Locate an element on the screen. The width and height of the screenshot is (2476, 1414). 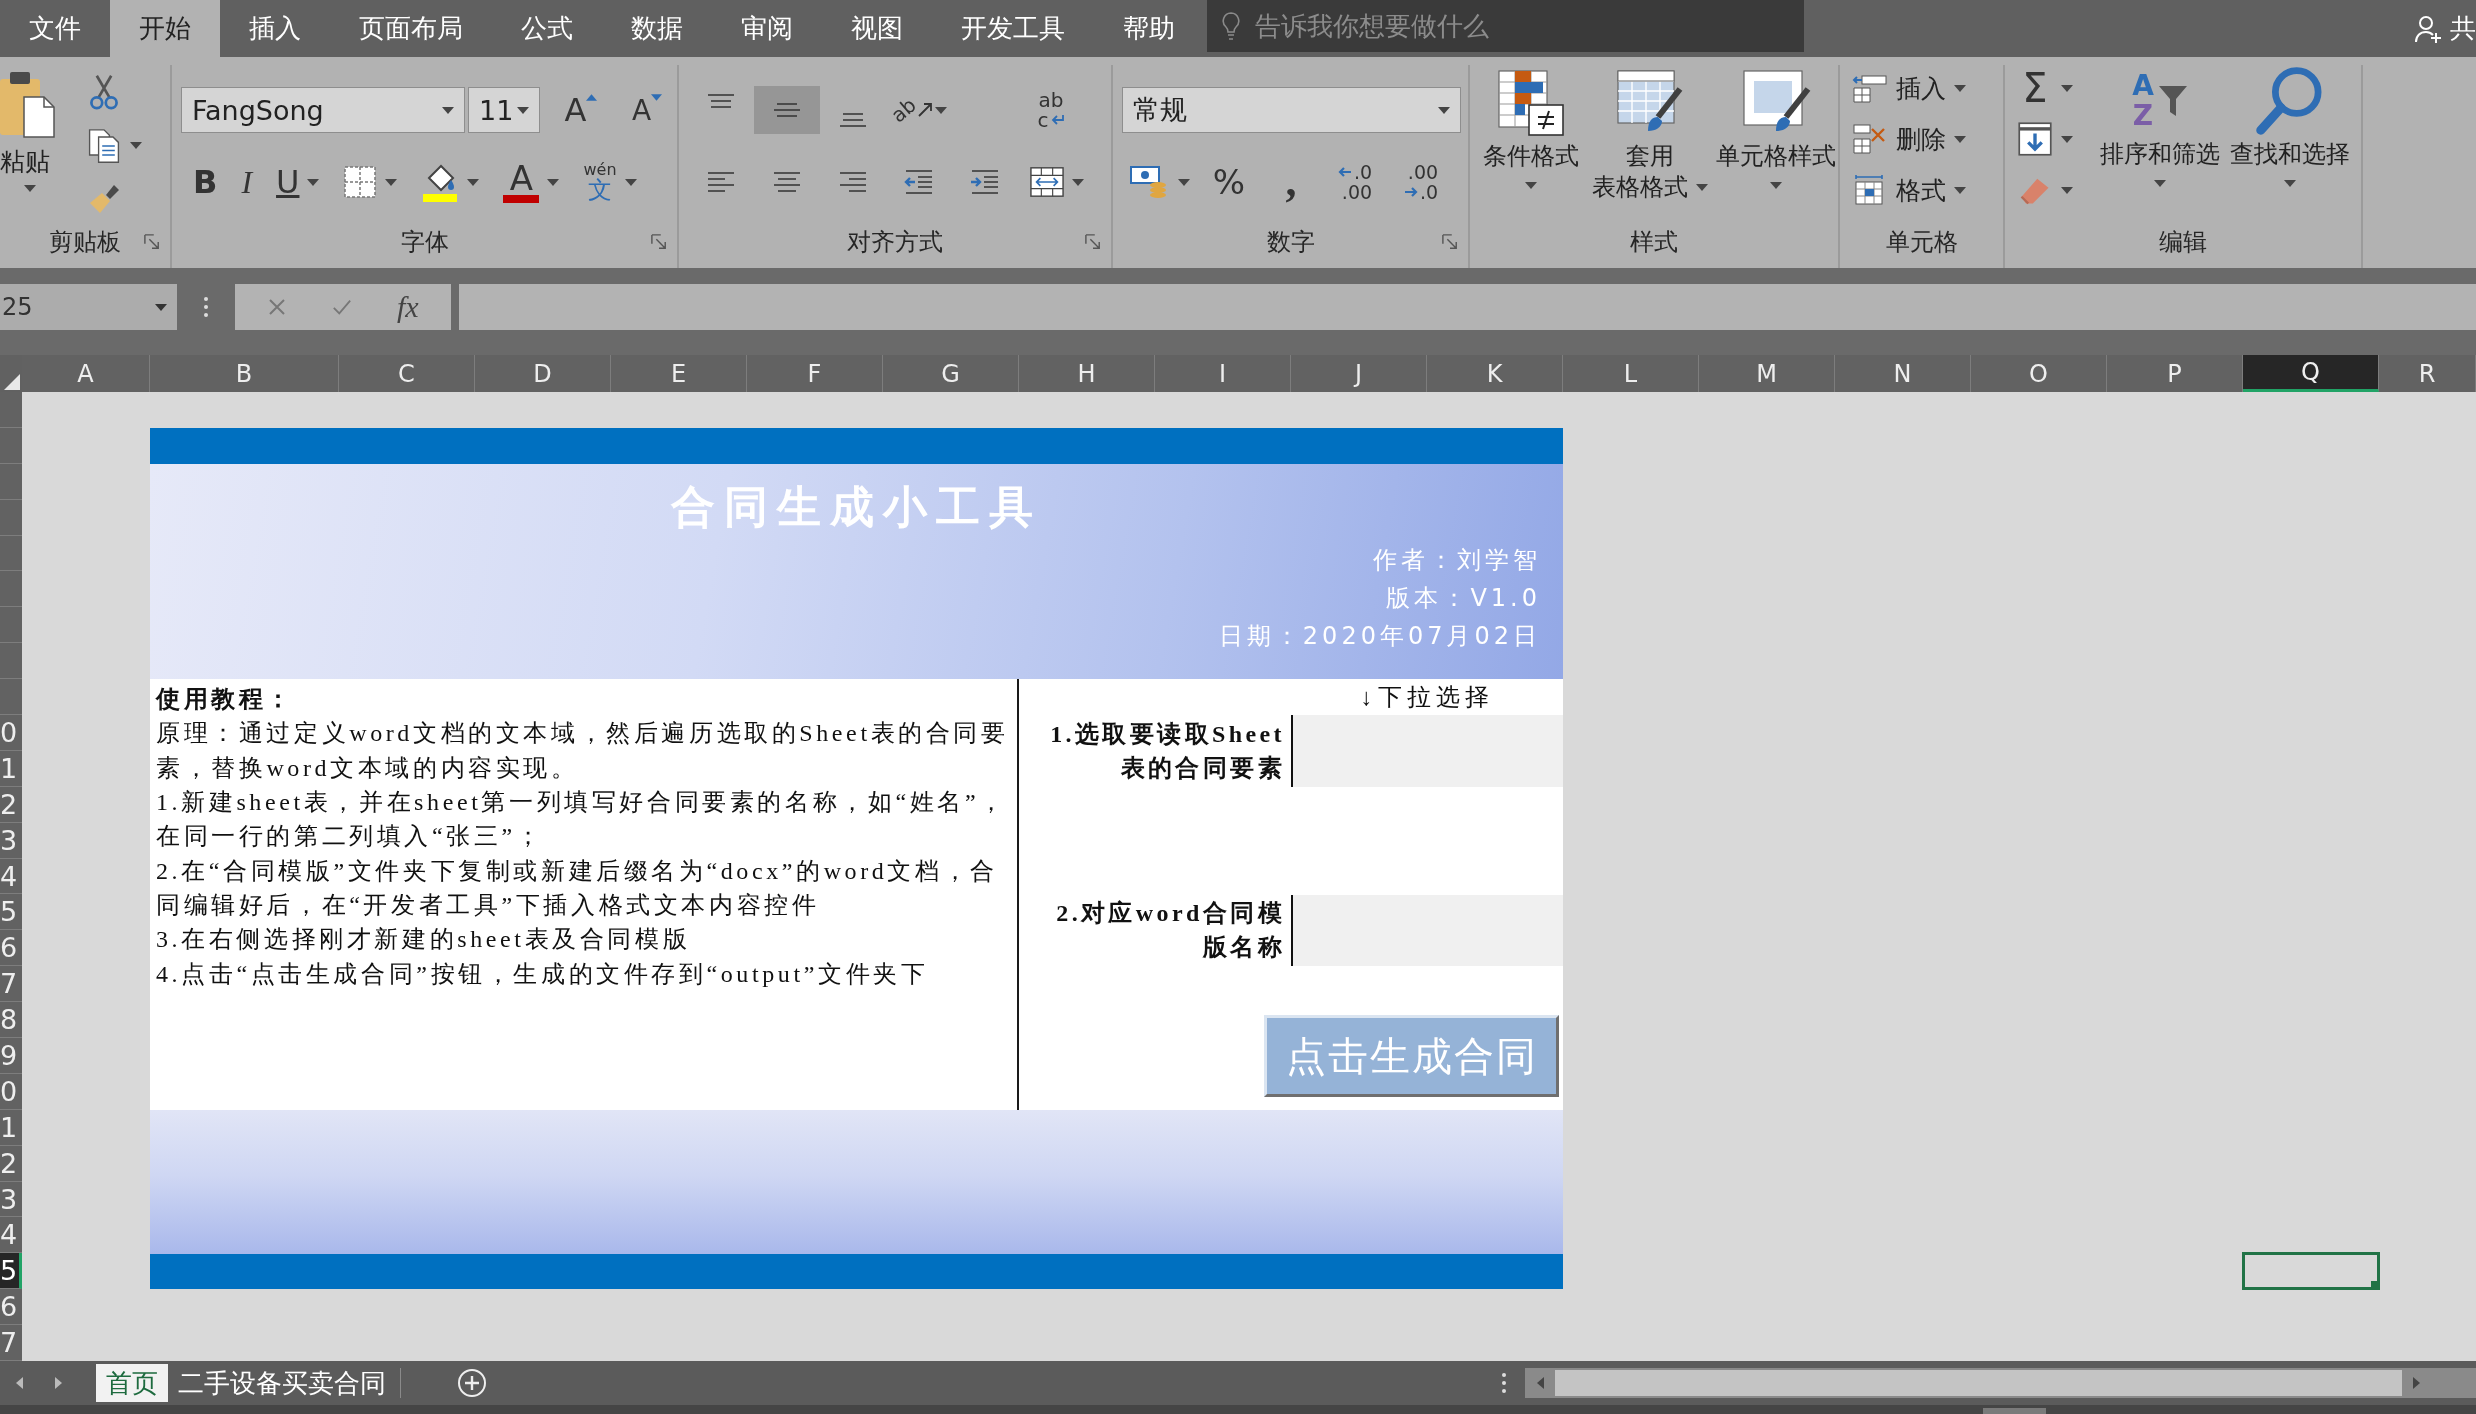
column-header: C is located at coordinates (407, 373).